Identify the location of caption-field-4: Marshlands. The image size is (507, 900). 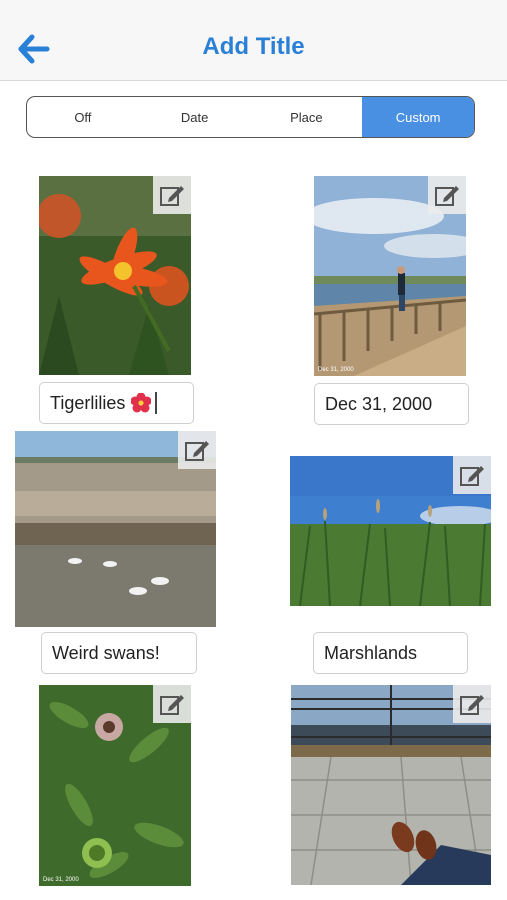
(390, 653).